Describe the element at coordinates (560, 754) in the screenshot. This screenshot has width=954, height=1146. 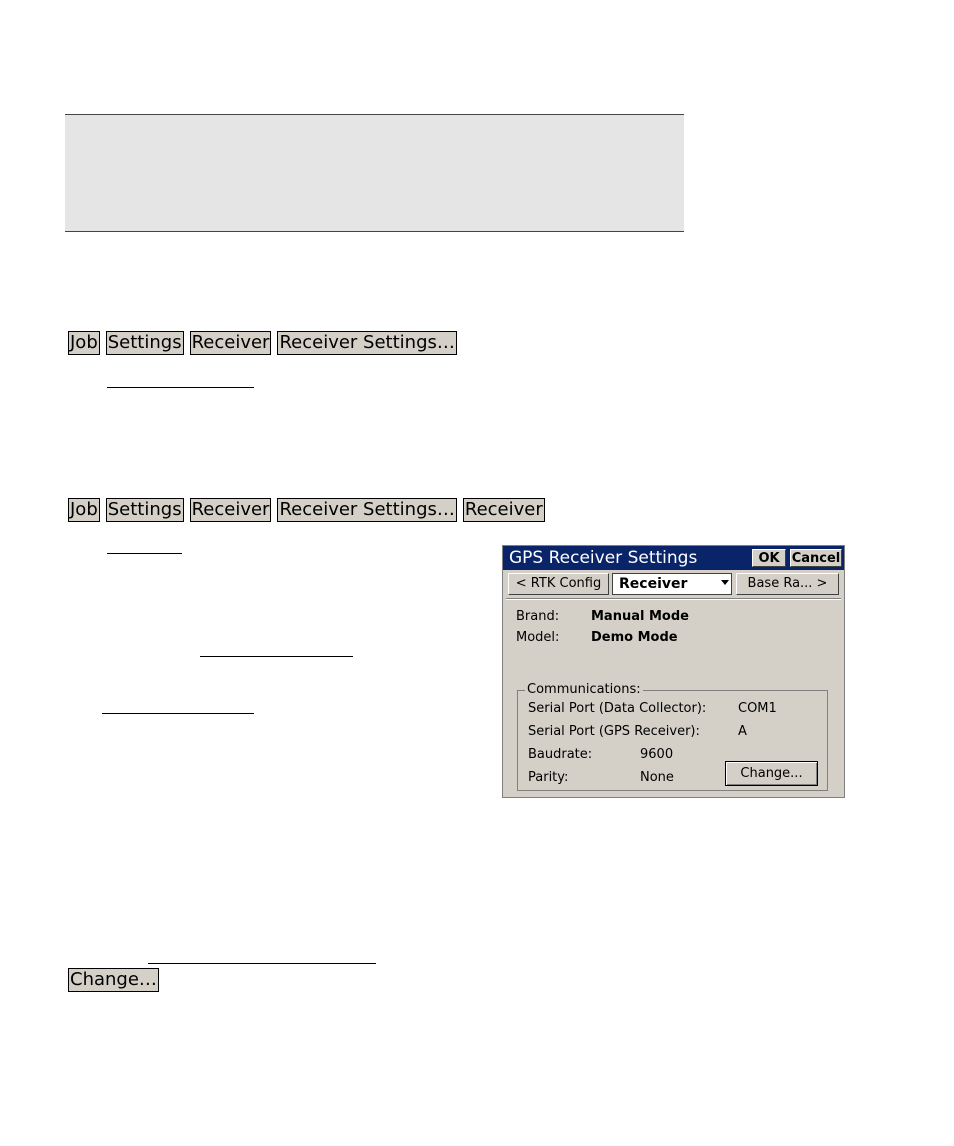
I see `baudrate-label: Baudrate:` at that location.